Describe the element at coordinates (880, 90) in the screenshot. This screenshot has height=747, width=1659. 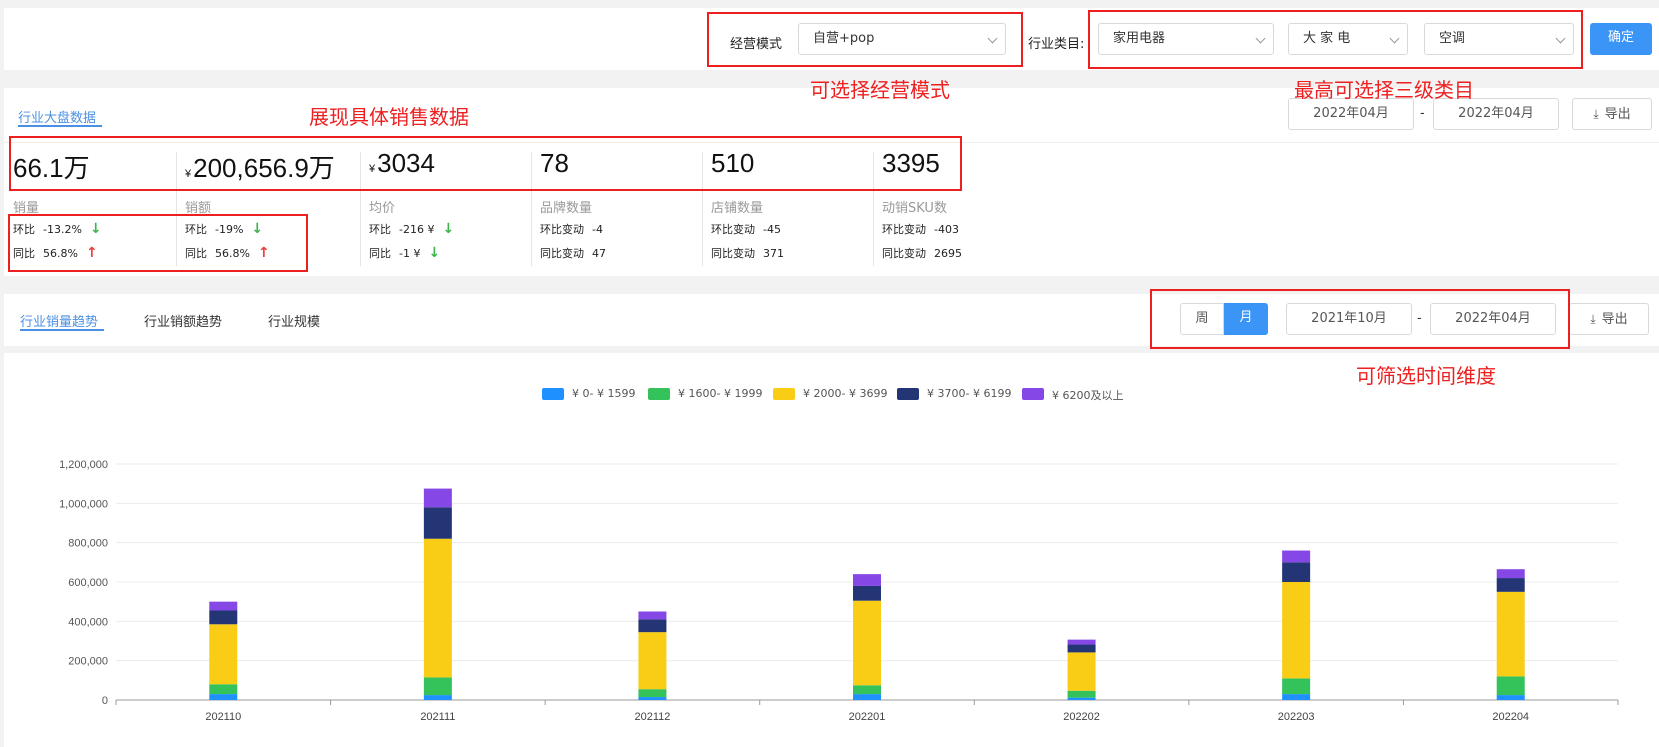
I see `annotation-mode-text: 可选择经营模式` at that location.